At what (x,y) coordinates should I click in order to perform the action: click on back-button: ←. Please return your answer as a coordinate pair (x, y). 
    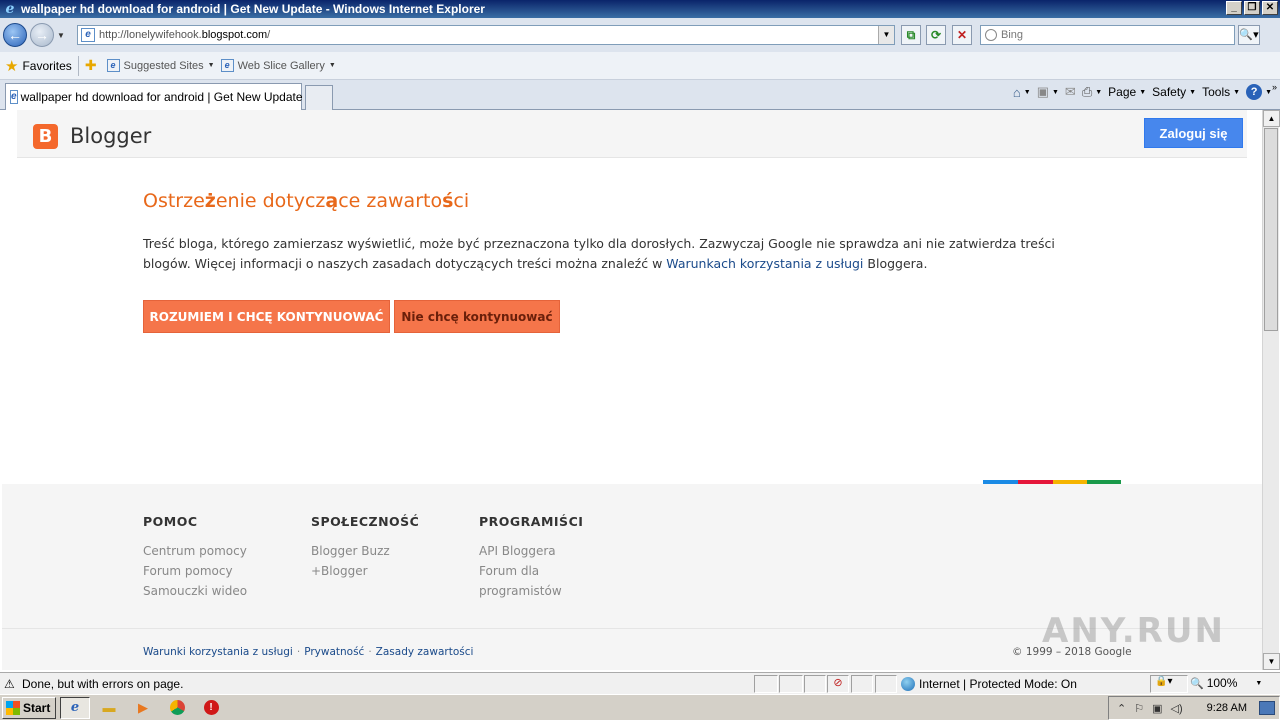
    Looking at the image, I should click on (15, 35).